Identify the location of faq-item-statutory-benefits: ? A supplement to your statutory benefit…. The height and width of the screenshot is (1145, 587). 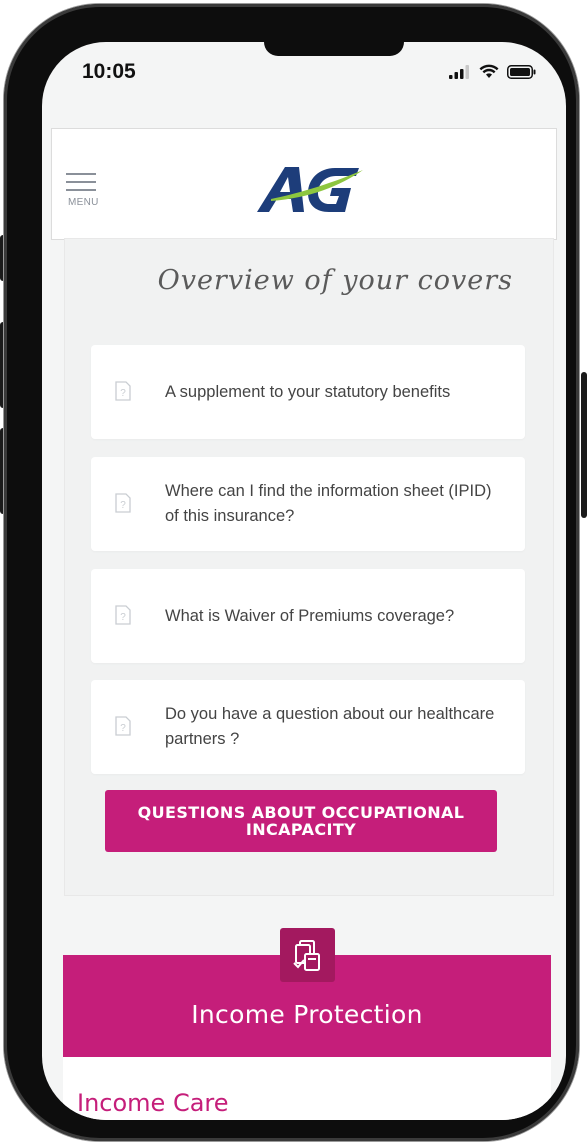
(308, 392).